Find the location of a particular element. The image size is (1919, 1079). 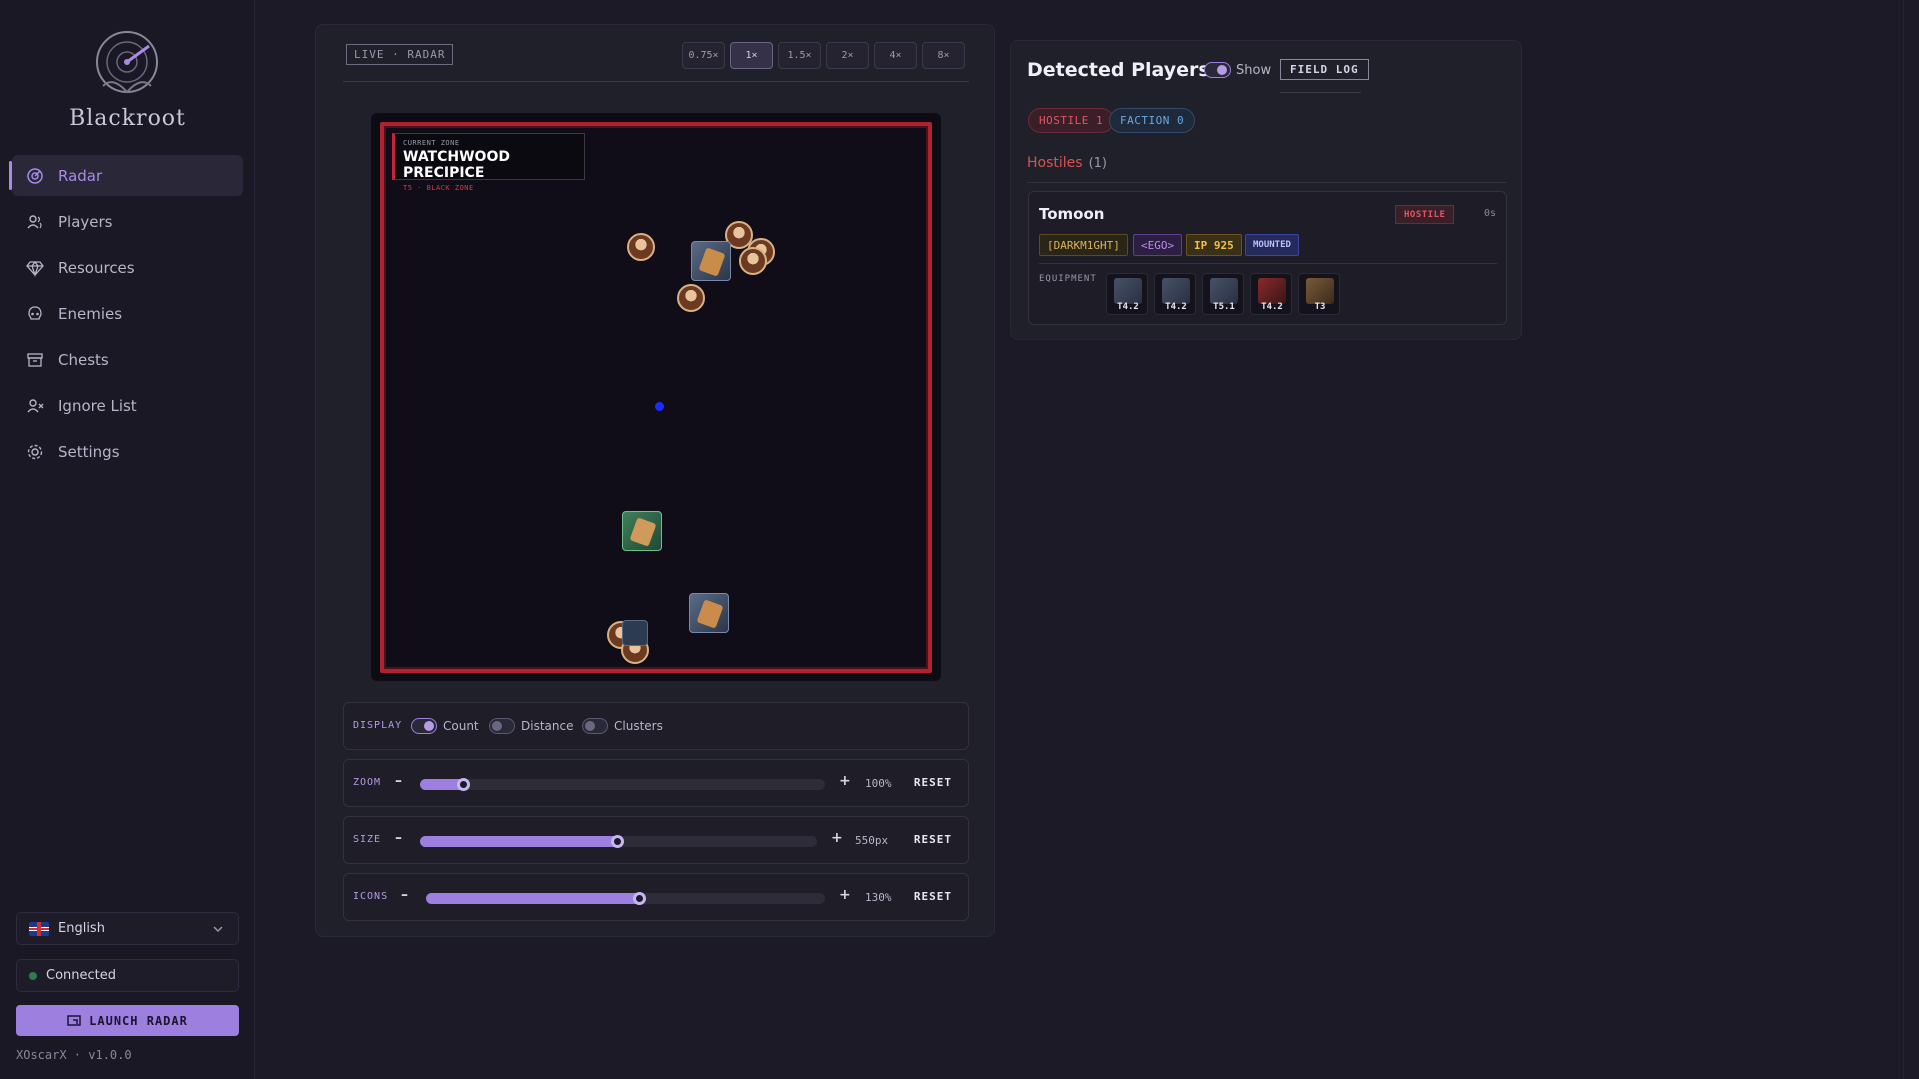

faction-count-pill: FACTION 0 is located at coordinates (1152, 120).